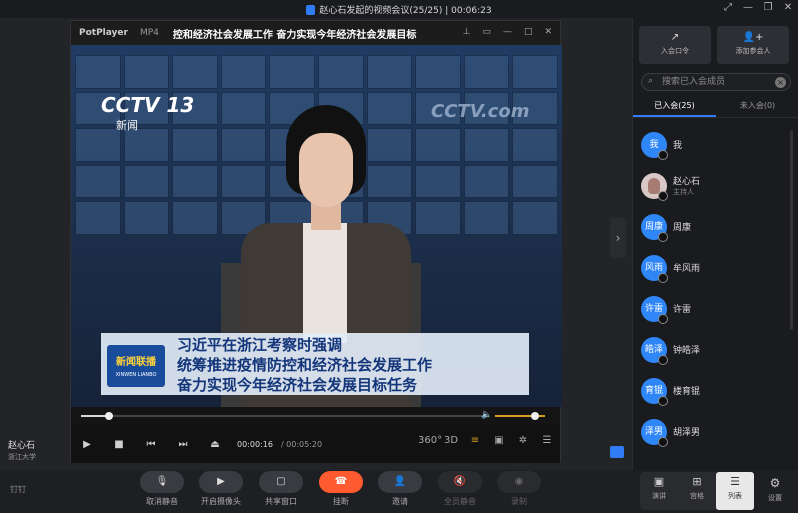  I want to click on member-search-input, so click(717, 82).